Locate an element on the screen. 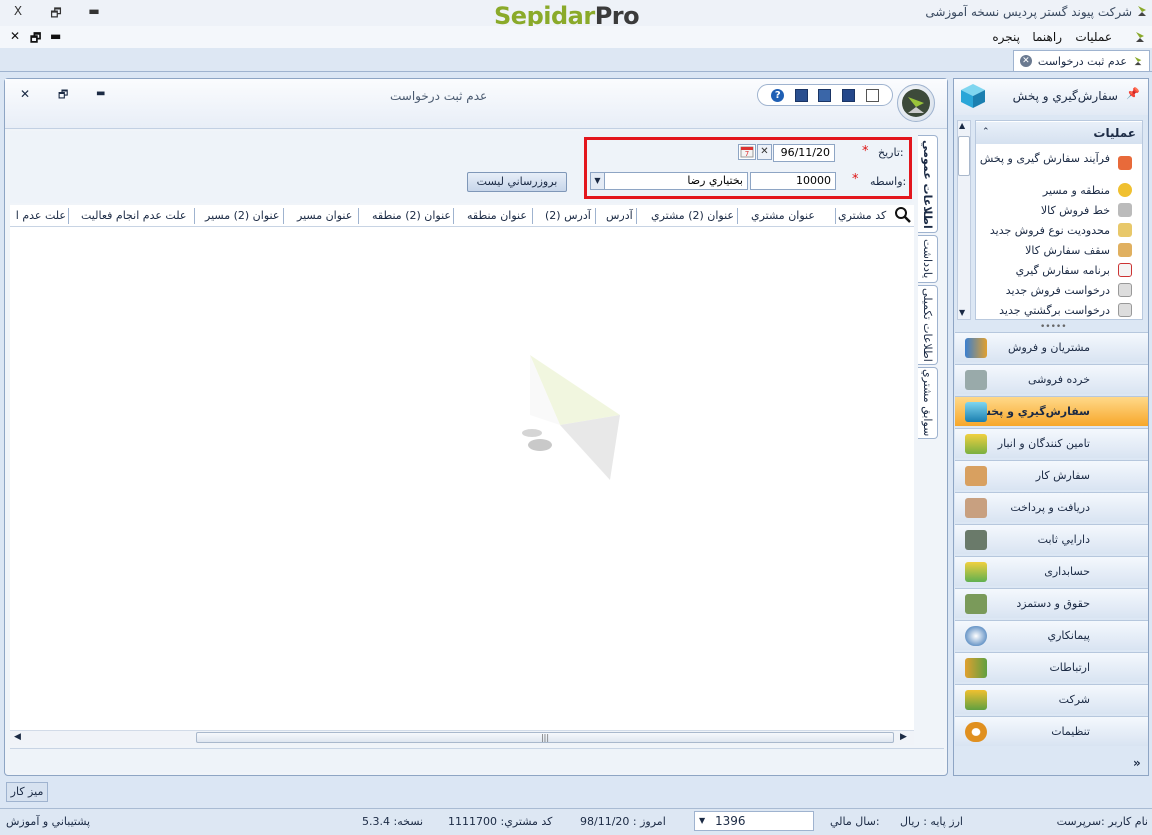 This screenshot has width=1152, height=835. save-new-icon is located at coordinates (825, 95).